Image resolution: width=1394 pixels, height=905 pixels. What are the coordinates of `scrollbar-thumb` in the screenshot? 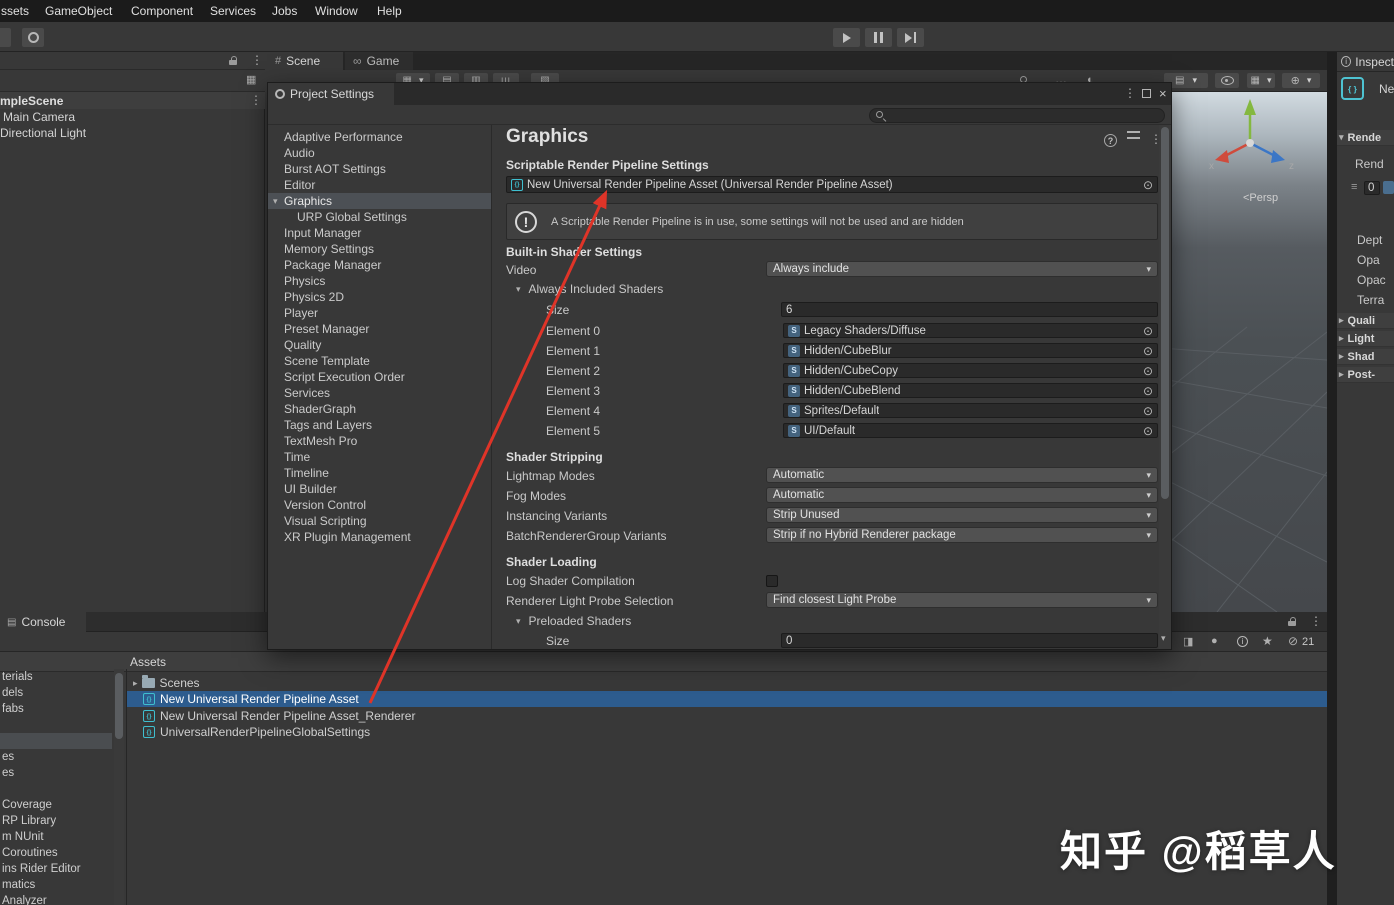 It's located at (119, 706).